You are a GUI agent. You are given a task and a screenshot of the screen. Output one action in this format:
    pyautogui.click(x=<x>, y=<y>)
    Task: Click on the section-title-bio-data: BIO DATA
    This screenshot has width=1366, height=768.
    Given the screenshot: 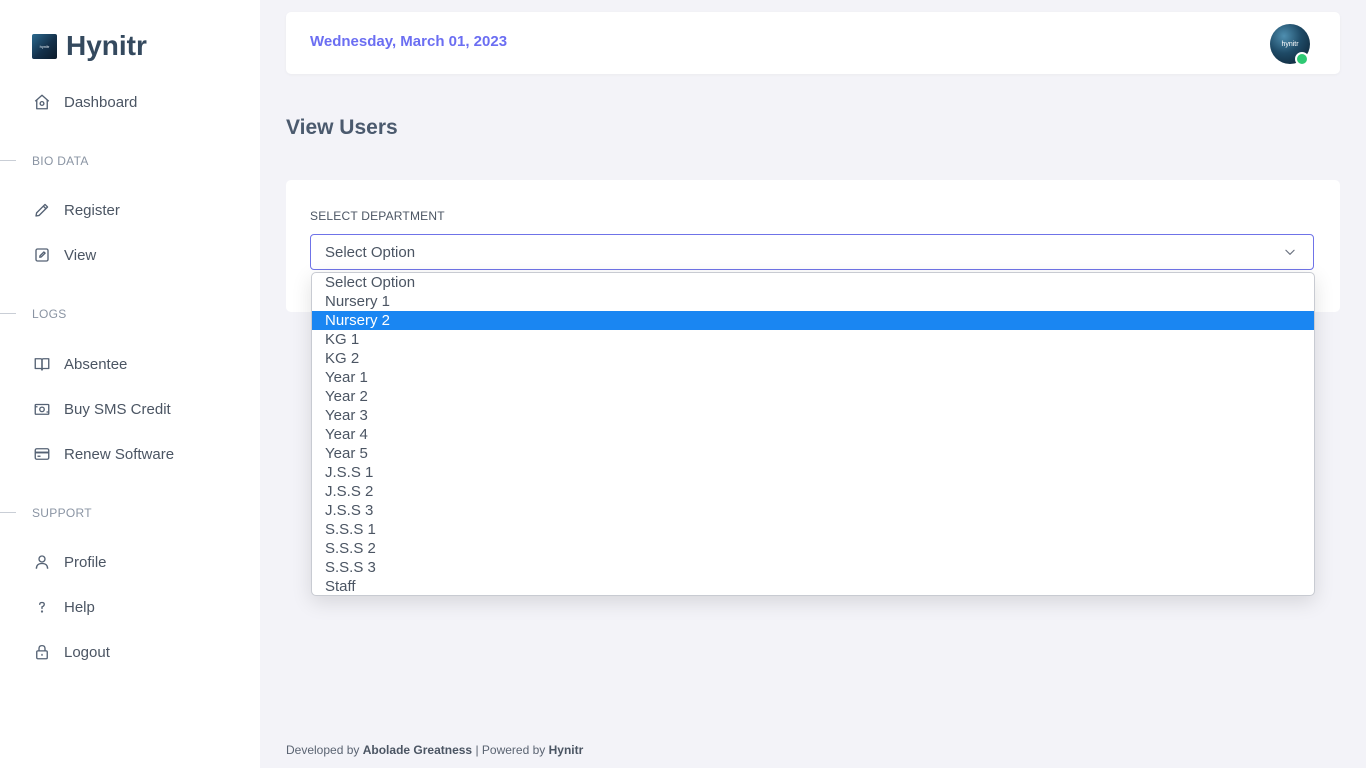 What is the action you would take?
    pyautogui.click(x=60, y=161)
    